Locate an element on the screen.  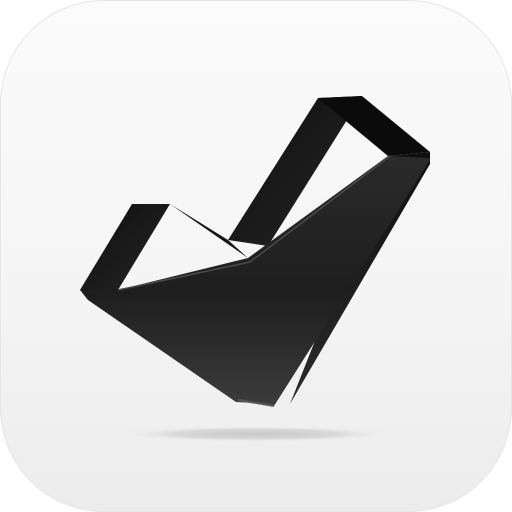
check-short-top is located at coordinates (125, 247).